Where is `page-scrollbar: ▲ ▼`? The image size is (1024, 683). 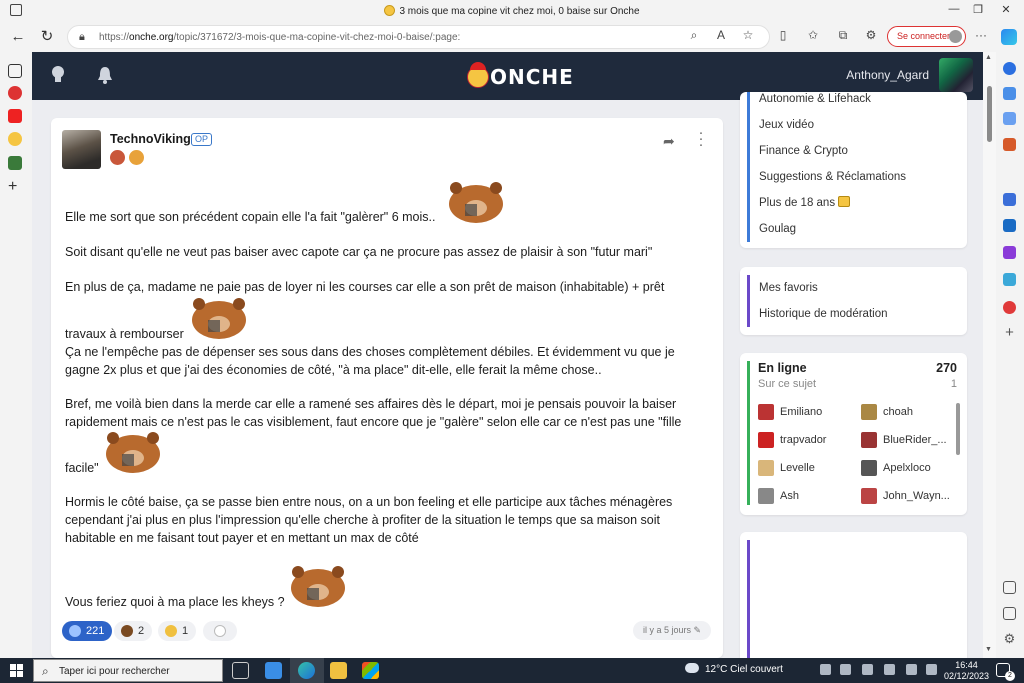 page-scrollbar: ▲ ▼ is located at coordinates (989, 355).